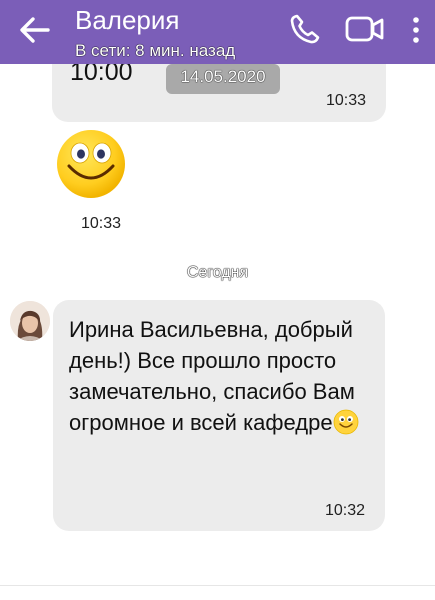 This screenshot has width=435, height=600. I want to click on day-separator: Сегодня, so click(217, 272).